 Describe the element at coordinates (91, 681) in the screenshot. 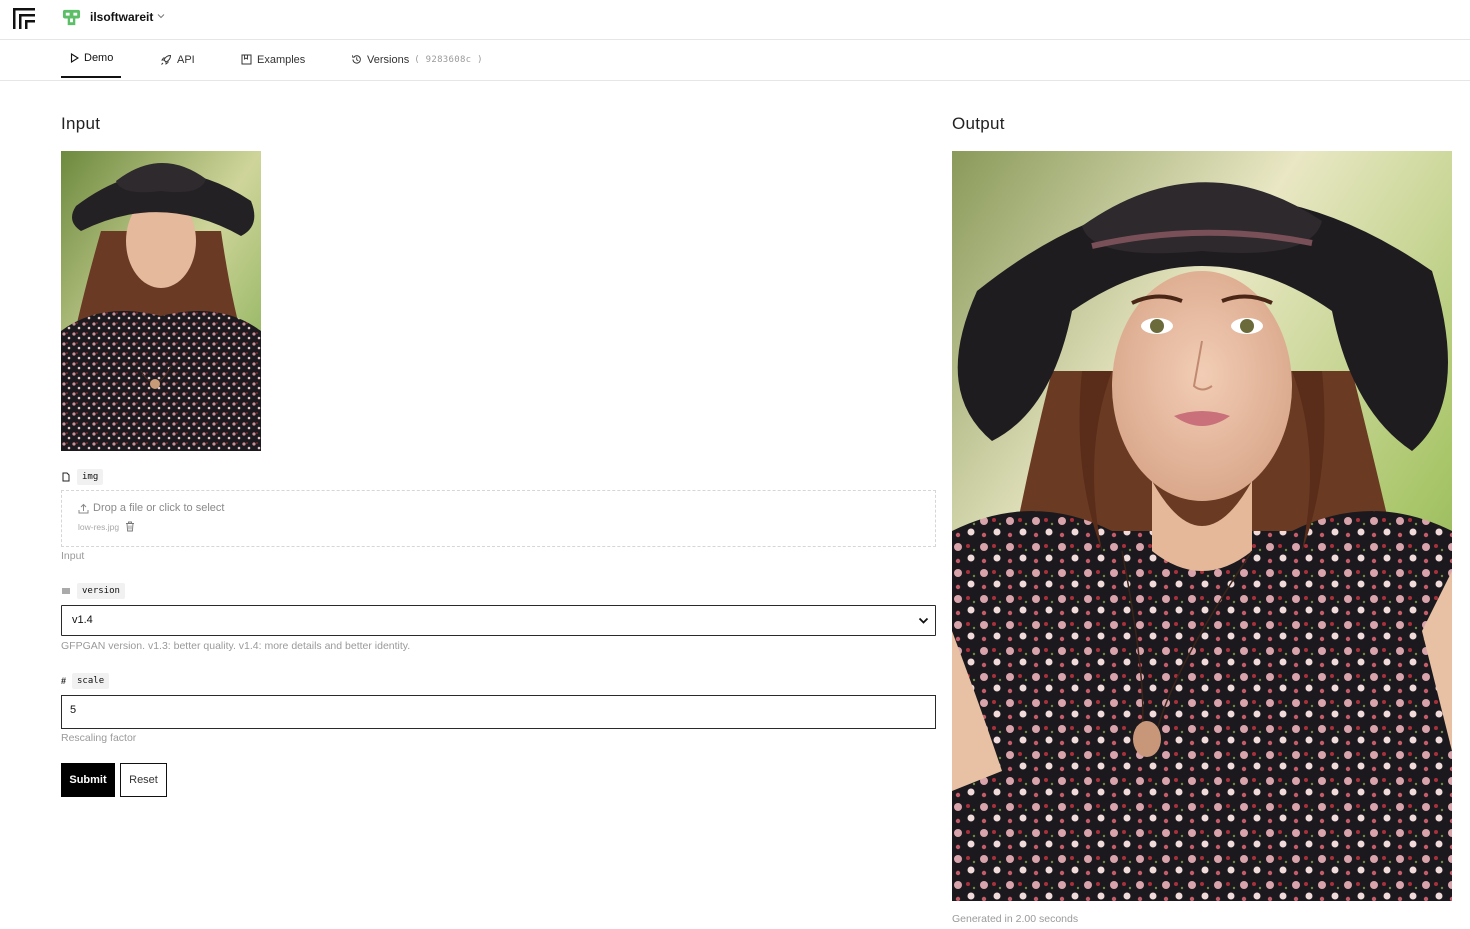

I see `scale-field-name: scale` at that location.